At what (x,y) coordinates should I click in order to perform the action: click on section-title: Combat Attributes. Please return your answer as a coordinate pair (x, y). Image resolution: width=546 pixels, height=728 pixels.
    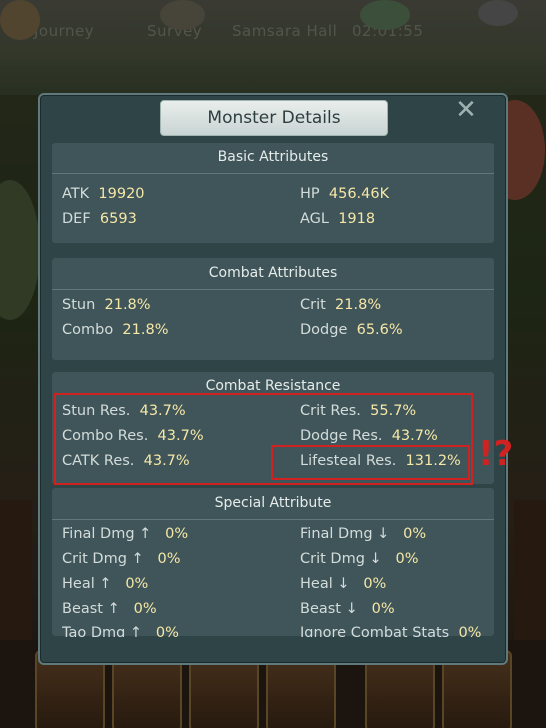
    Looking at the image, I should click on (273, 273).